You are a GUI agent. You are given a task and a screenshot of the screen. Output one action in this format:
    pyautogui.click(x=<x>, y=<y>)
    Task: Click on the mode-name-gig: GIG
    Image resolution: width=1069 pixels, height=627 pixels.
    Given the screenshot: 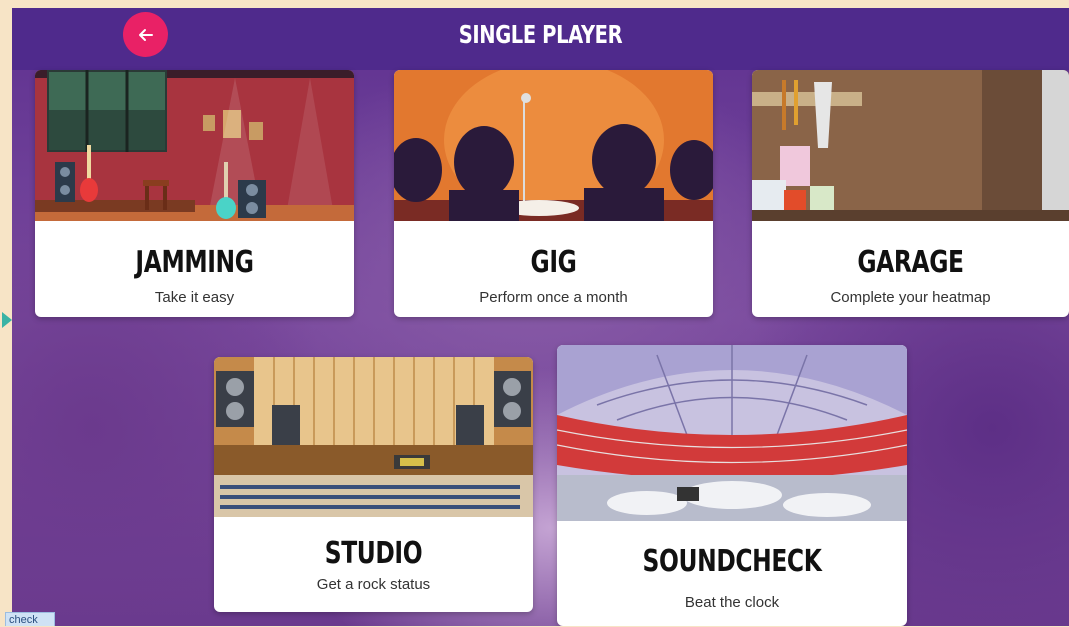 What is the action you would take?
    pyautogui.click(x=553, y=262)
    